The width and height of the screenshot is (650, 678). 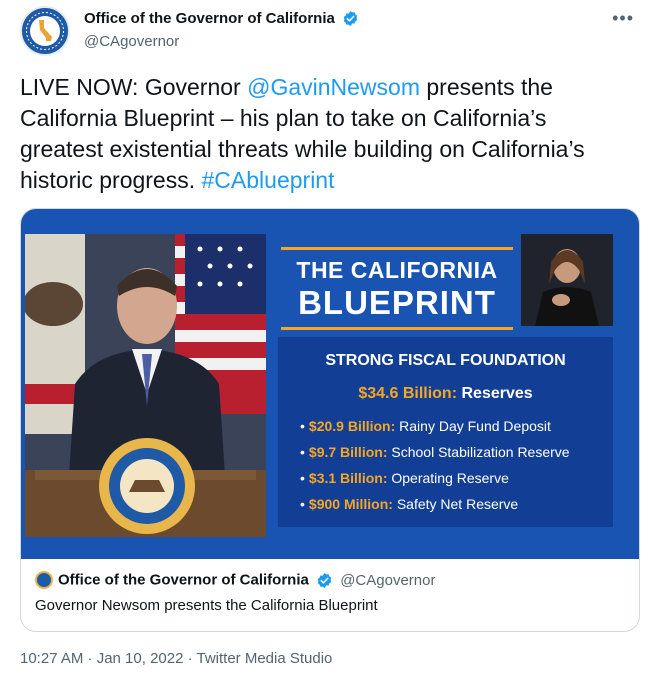 I want to click on tweet-text-part: LIVE NOW: Governor, so click(x=134, y=87).